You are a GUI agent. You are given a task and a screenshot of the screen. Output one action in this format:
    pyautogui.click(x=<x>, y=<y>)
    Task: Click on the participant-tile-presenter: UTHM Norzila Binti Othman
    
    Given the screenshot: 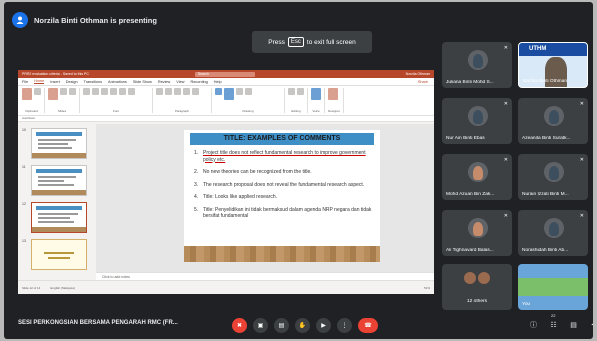 What is the action you would take?
    pyautogui.click(x=553, y=65)
    